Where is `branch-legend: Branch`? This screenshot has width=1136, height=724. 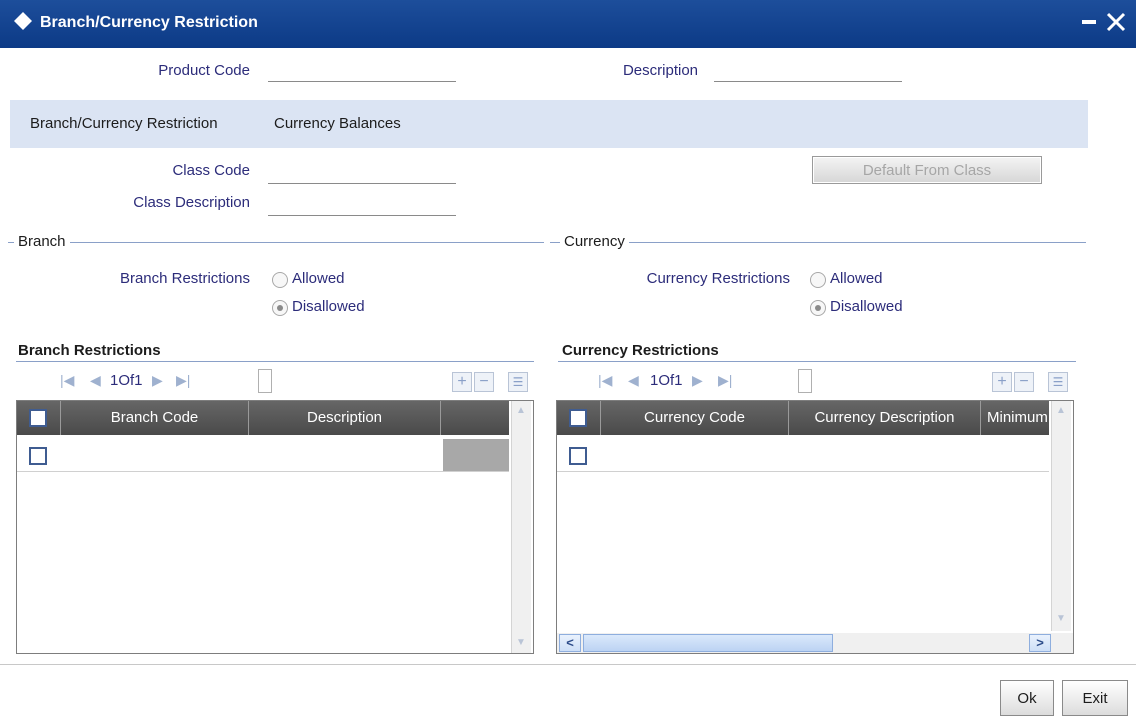
branch-legend: Branch is located at coordinates (42, 241).